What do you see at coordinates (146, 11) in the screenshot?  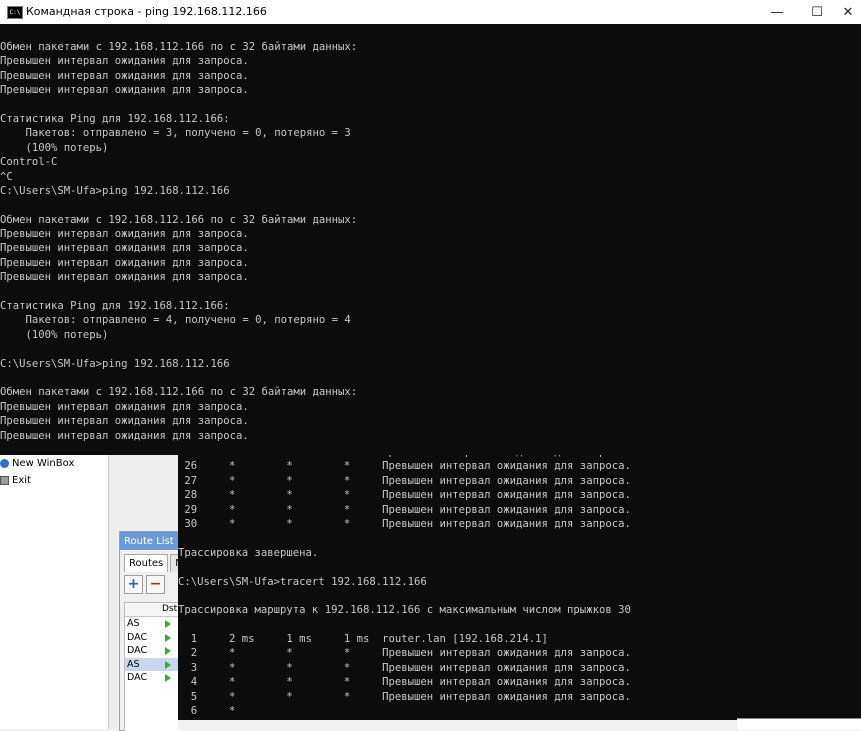 I see `window-title: Командная строка - ping 192.168.112.166` at bounding box center [146, 11].